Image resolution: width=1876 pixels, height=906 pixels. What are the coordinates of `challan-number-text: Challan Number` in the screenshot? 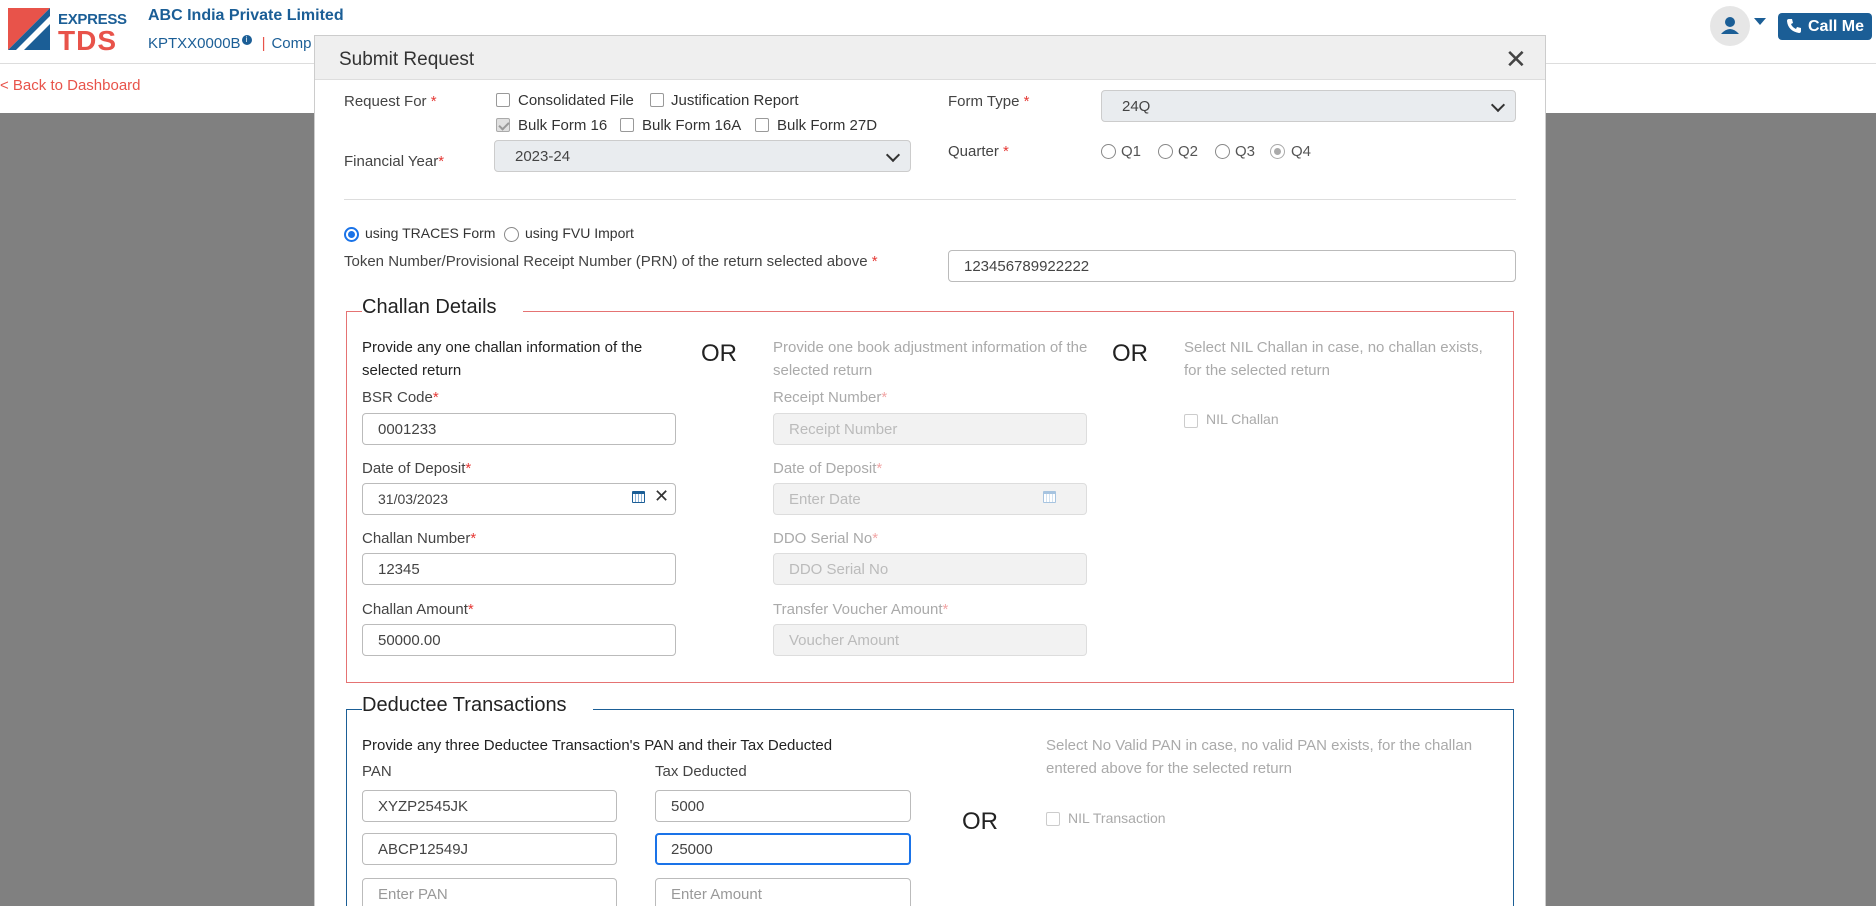 It's located at (416, 538).